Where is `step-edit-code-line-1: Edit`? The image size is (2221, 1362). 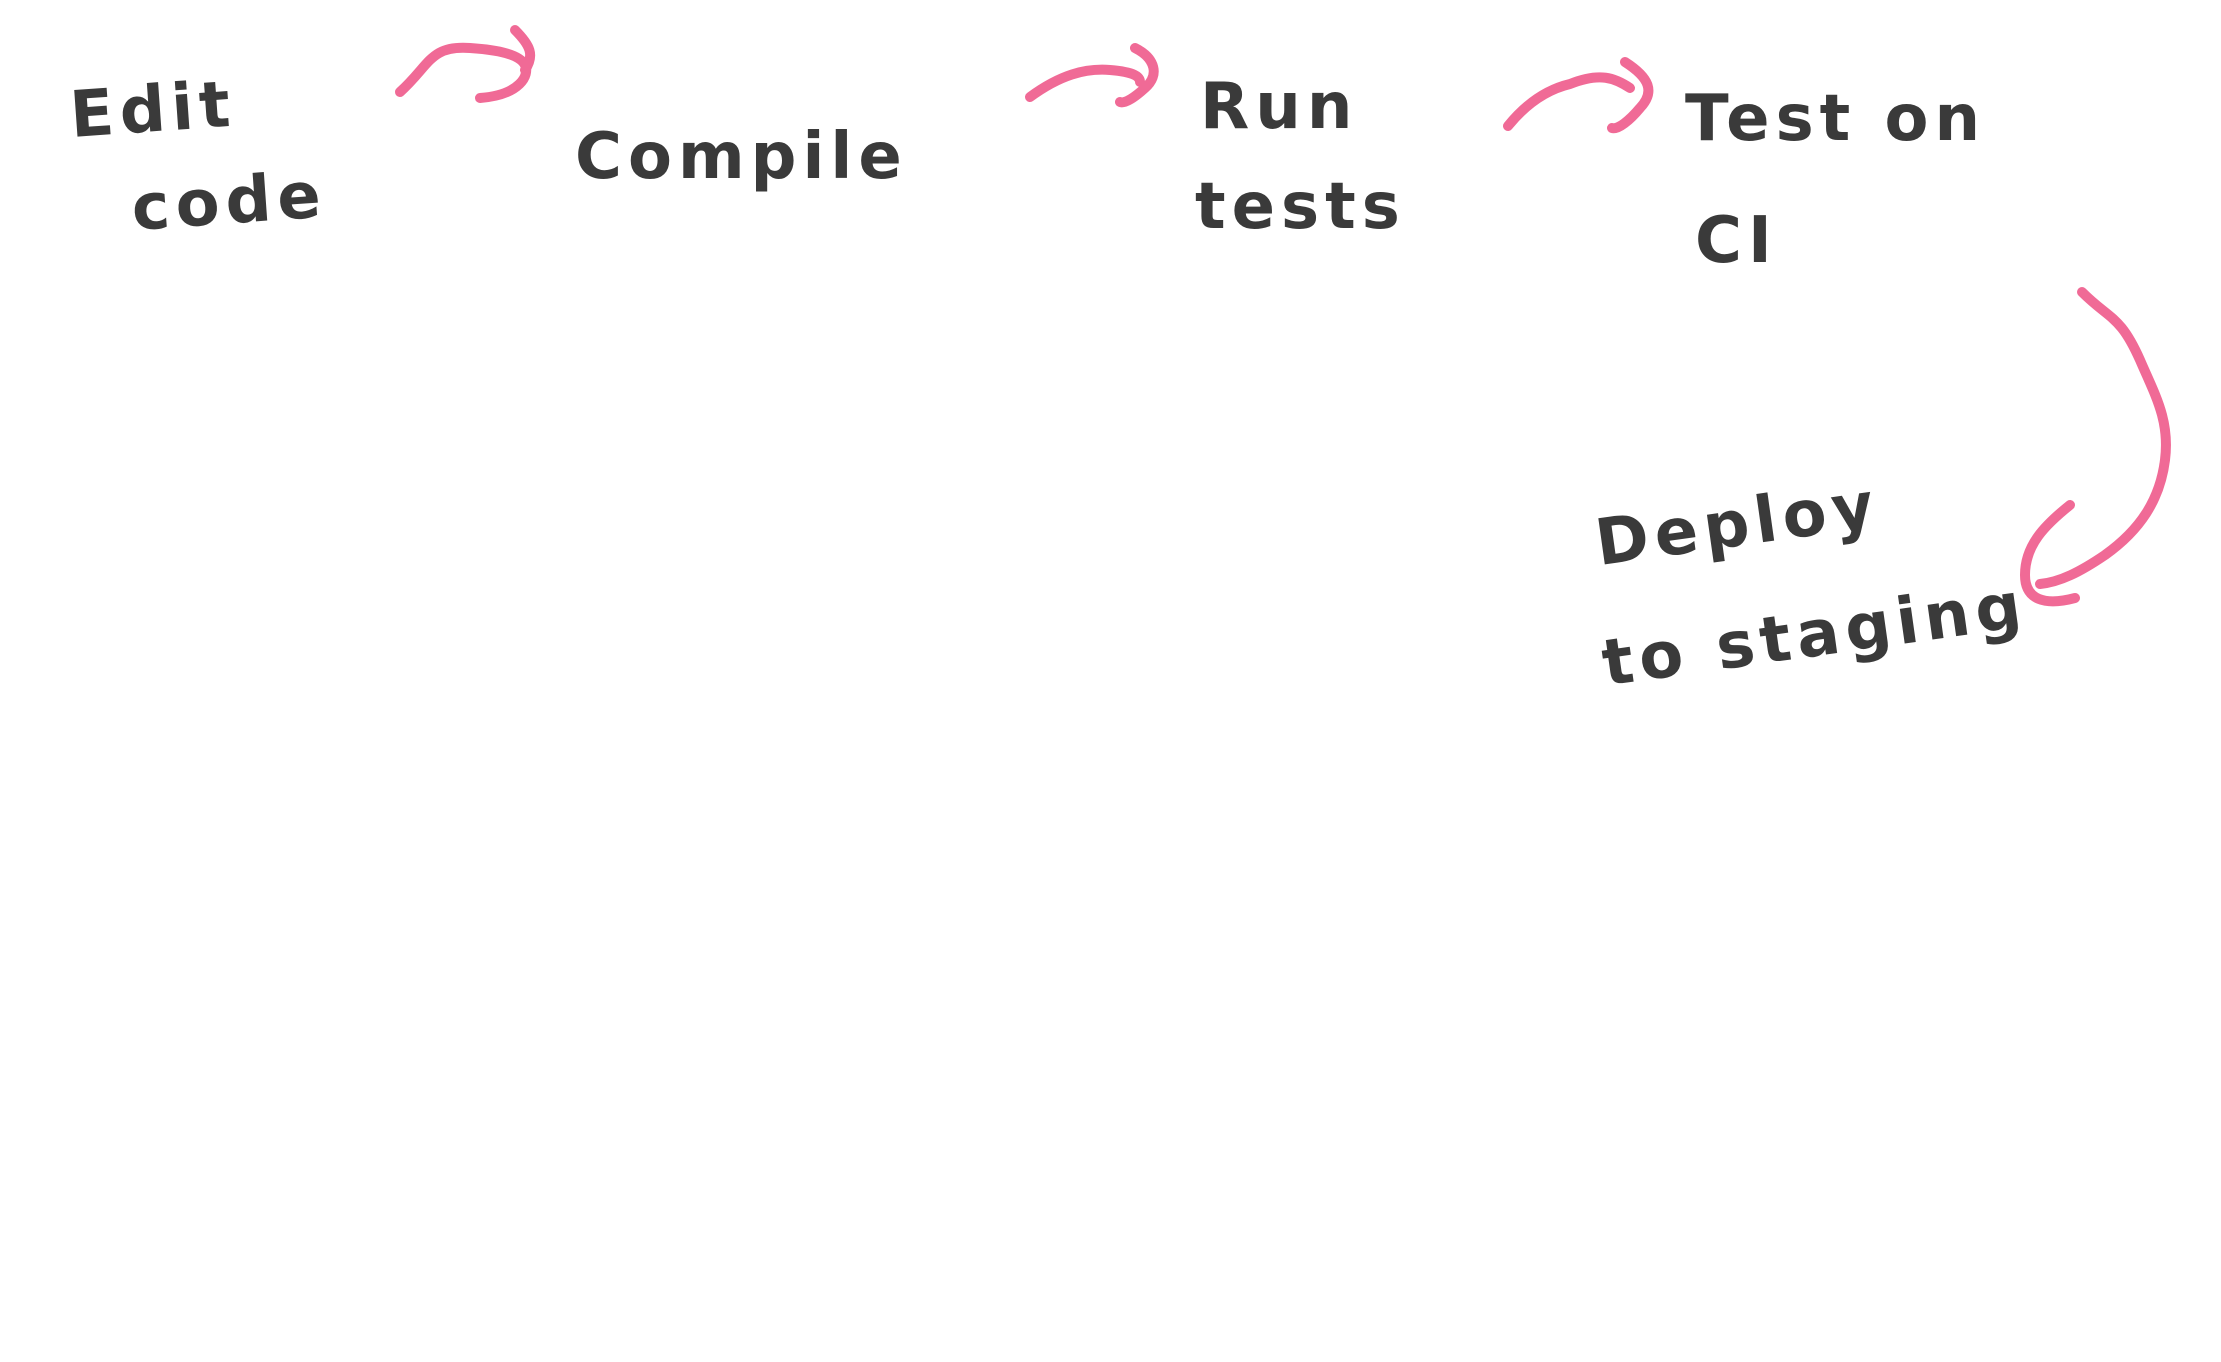
step-edit-code-line-1: Edit is located at coordinates (153, 110).